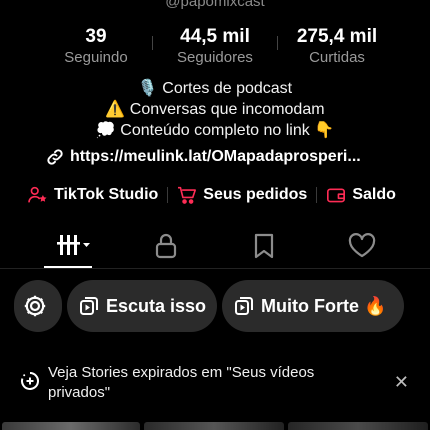 This screenshot has width=430, height=430. I want to click on close-icon: ✕, so click(401, 382).